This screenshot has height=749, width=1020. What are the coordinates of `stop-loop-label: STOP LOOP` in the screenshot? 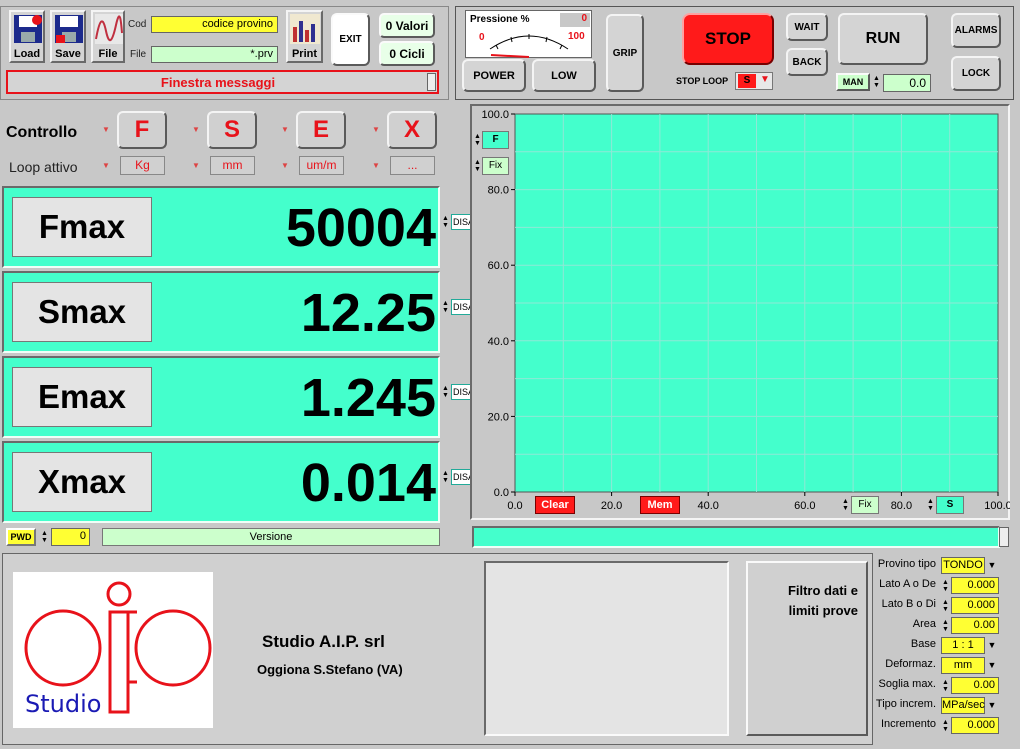 It's located at (702, 81).